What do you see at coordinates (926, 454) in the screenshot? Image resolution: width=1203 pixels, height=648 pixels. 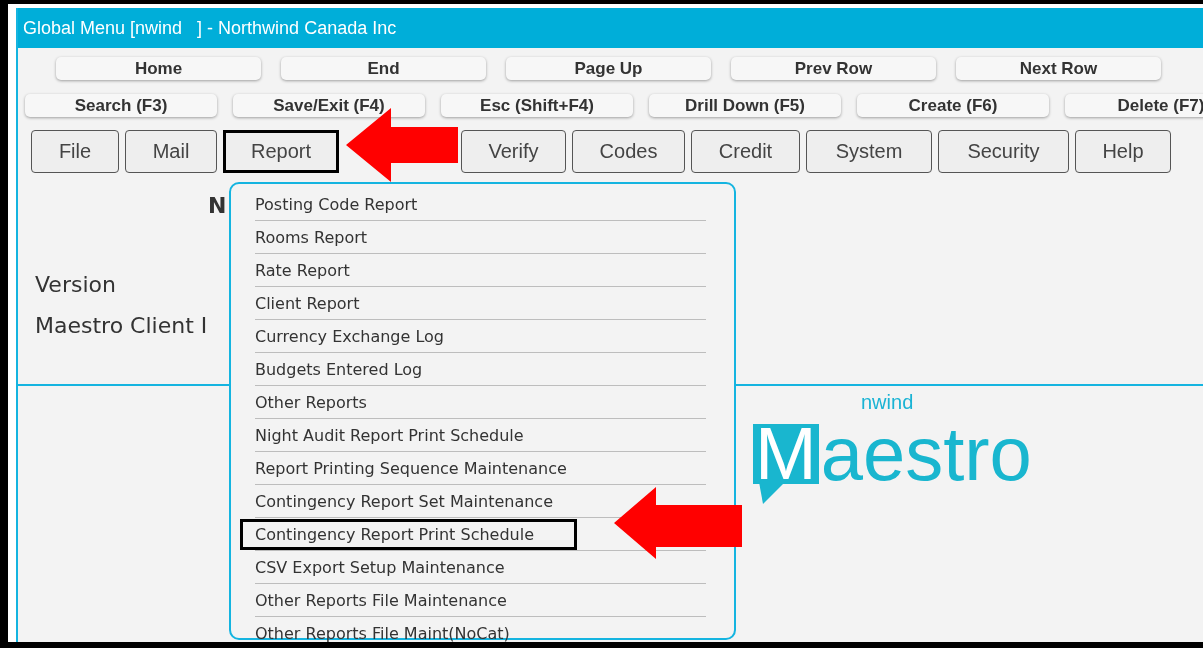 I see `logo-text: aestro` at bounding box center [926, 454].